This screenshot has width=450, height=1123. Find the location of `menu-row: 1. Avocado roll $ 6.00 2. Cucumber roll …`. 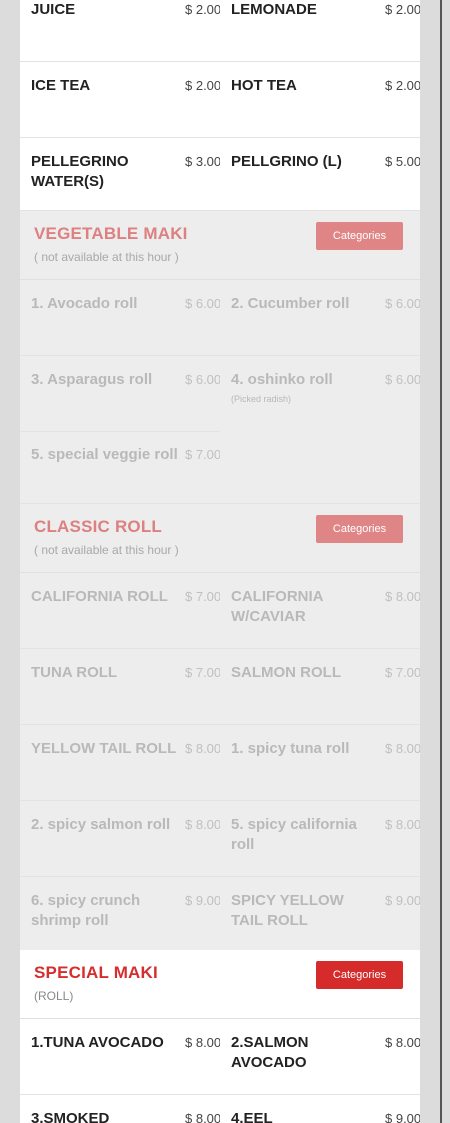

menu-row: 1. Avocado roll $ 6.00 2. Cucumber roll … is located at coordinates (220, 318).